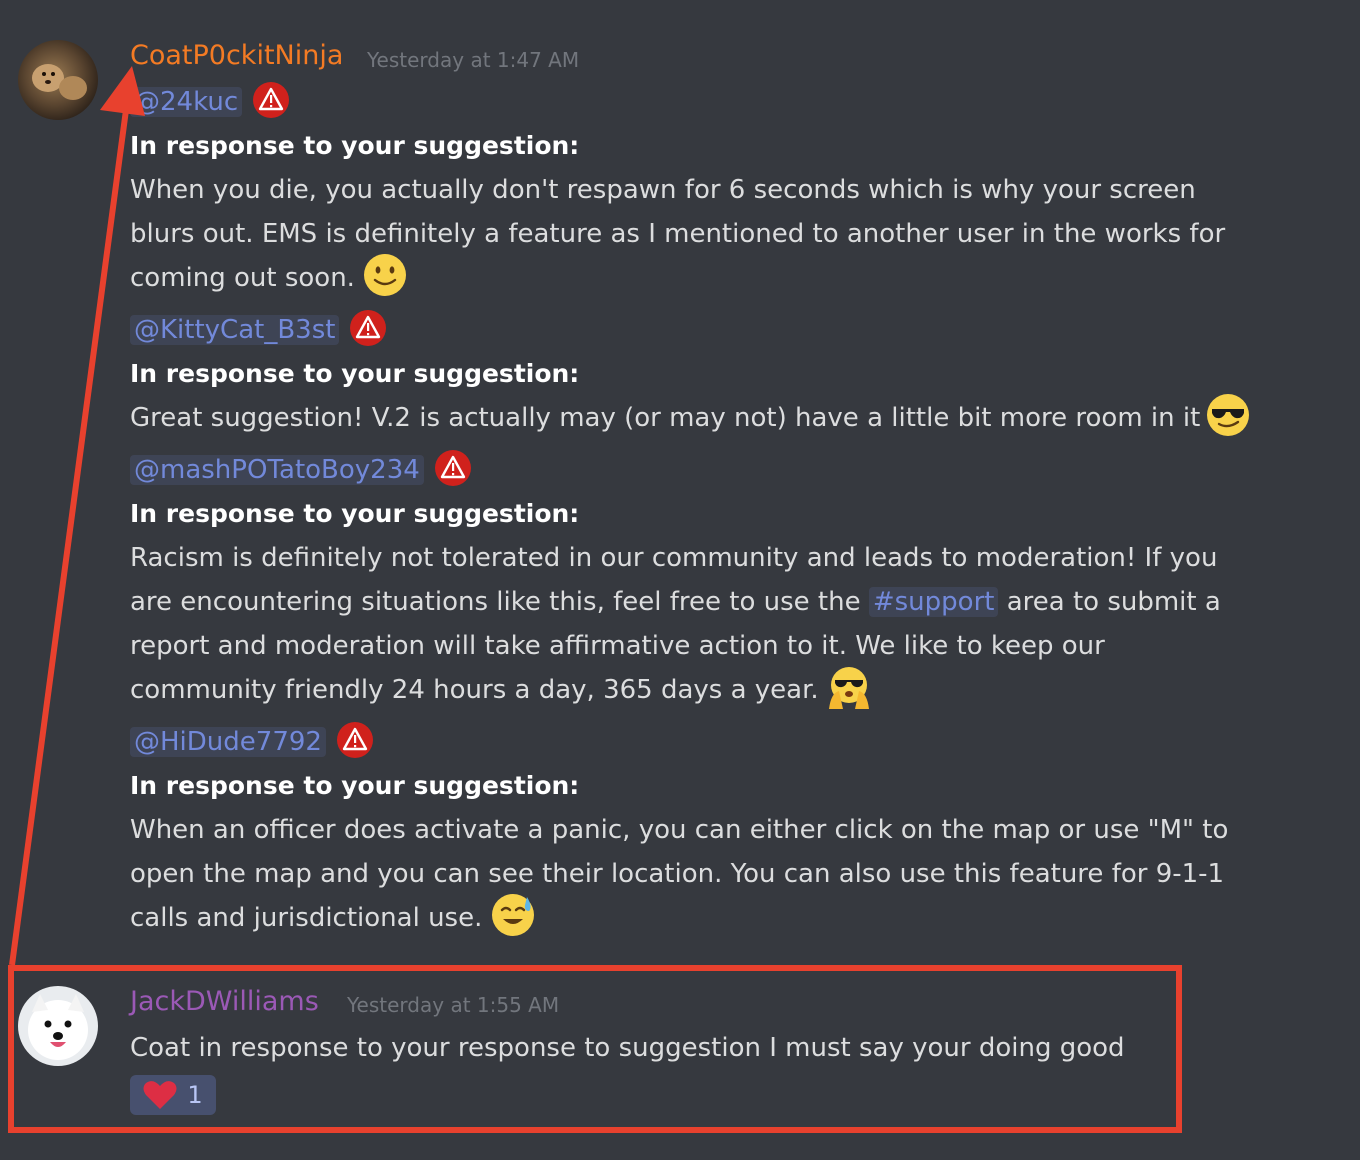 This screenshot has width=1360, height=1160. I want to click on heart-icon, so click(160, 1095).